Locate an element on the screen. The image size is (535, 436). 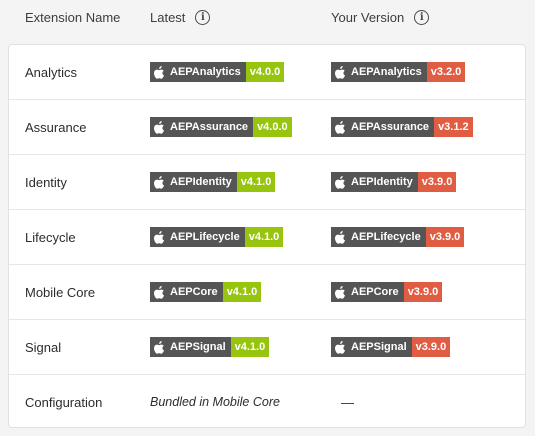
latest-version-badge: AEPSignal v4.1.0 is located at coordinates (210, 347).